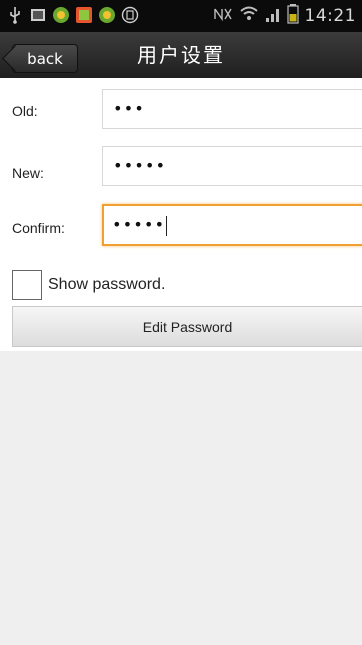 This screenshot has width=362, height=645. I want to click on show-password-label: Show password., so click(106, 285).